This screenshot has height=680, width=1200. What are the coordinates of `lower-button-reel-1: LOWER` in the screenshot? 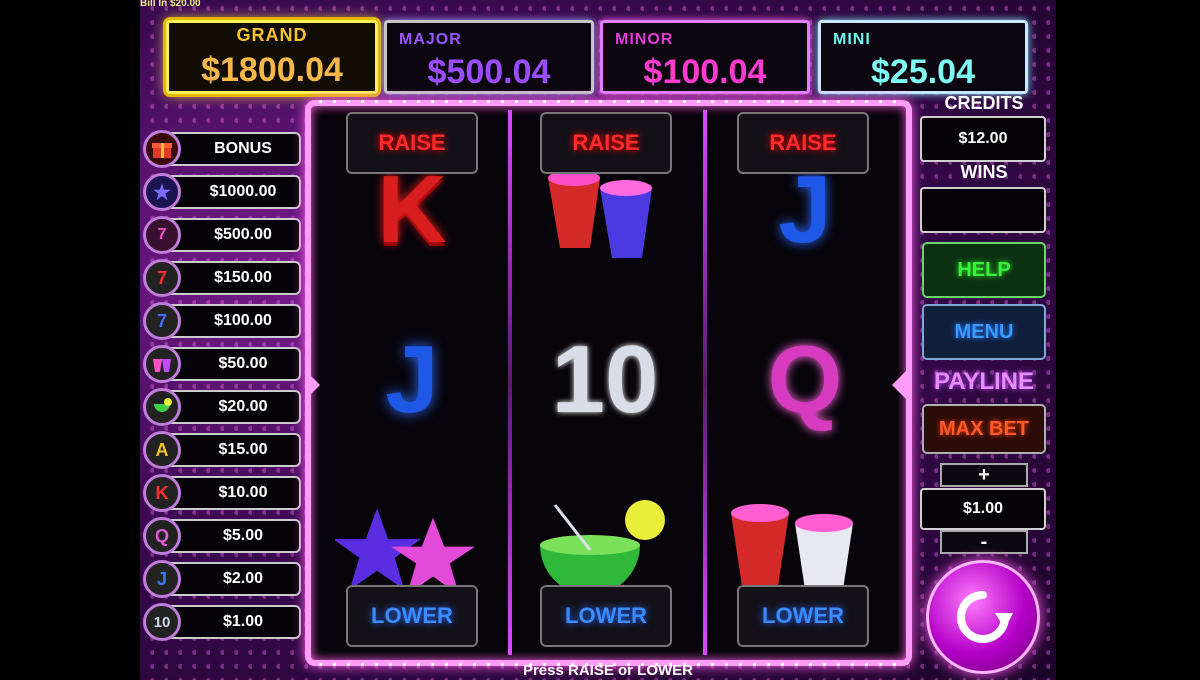 It's located at (412, 616).